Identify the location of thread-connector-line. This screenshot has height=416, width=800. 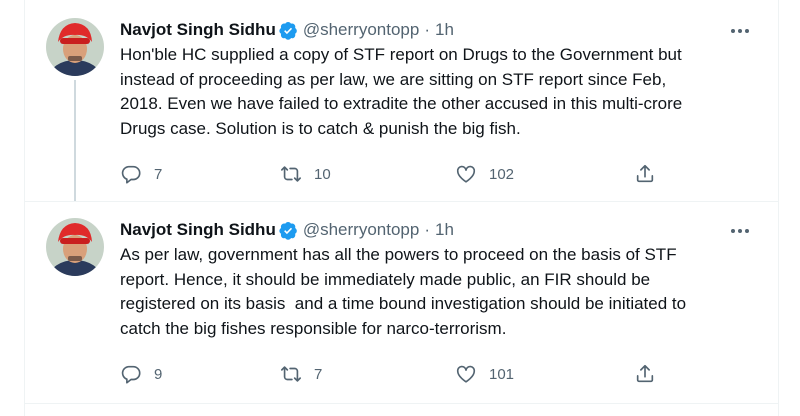
(75, 140).